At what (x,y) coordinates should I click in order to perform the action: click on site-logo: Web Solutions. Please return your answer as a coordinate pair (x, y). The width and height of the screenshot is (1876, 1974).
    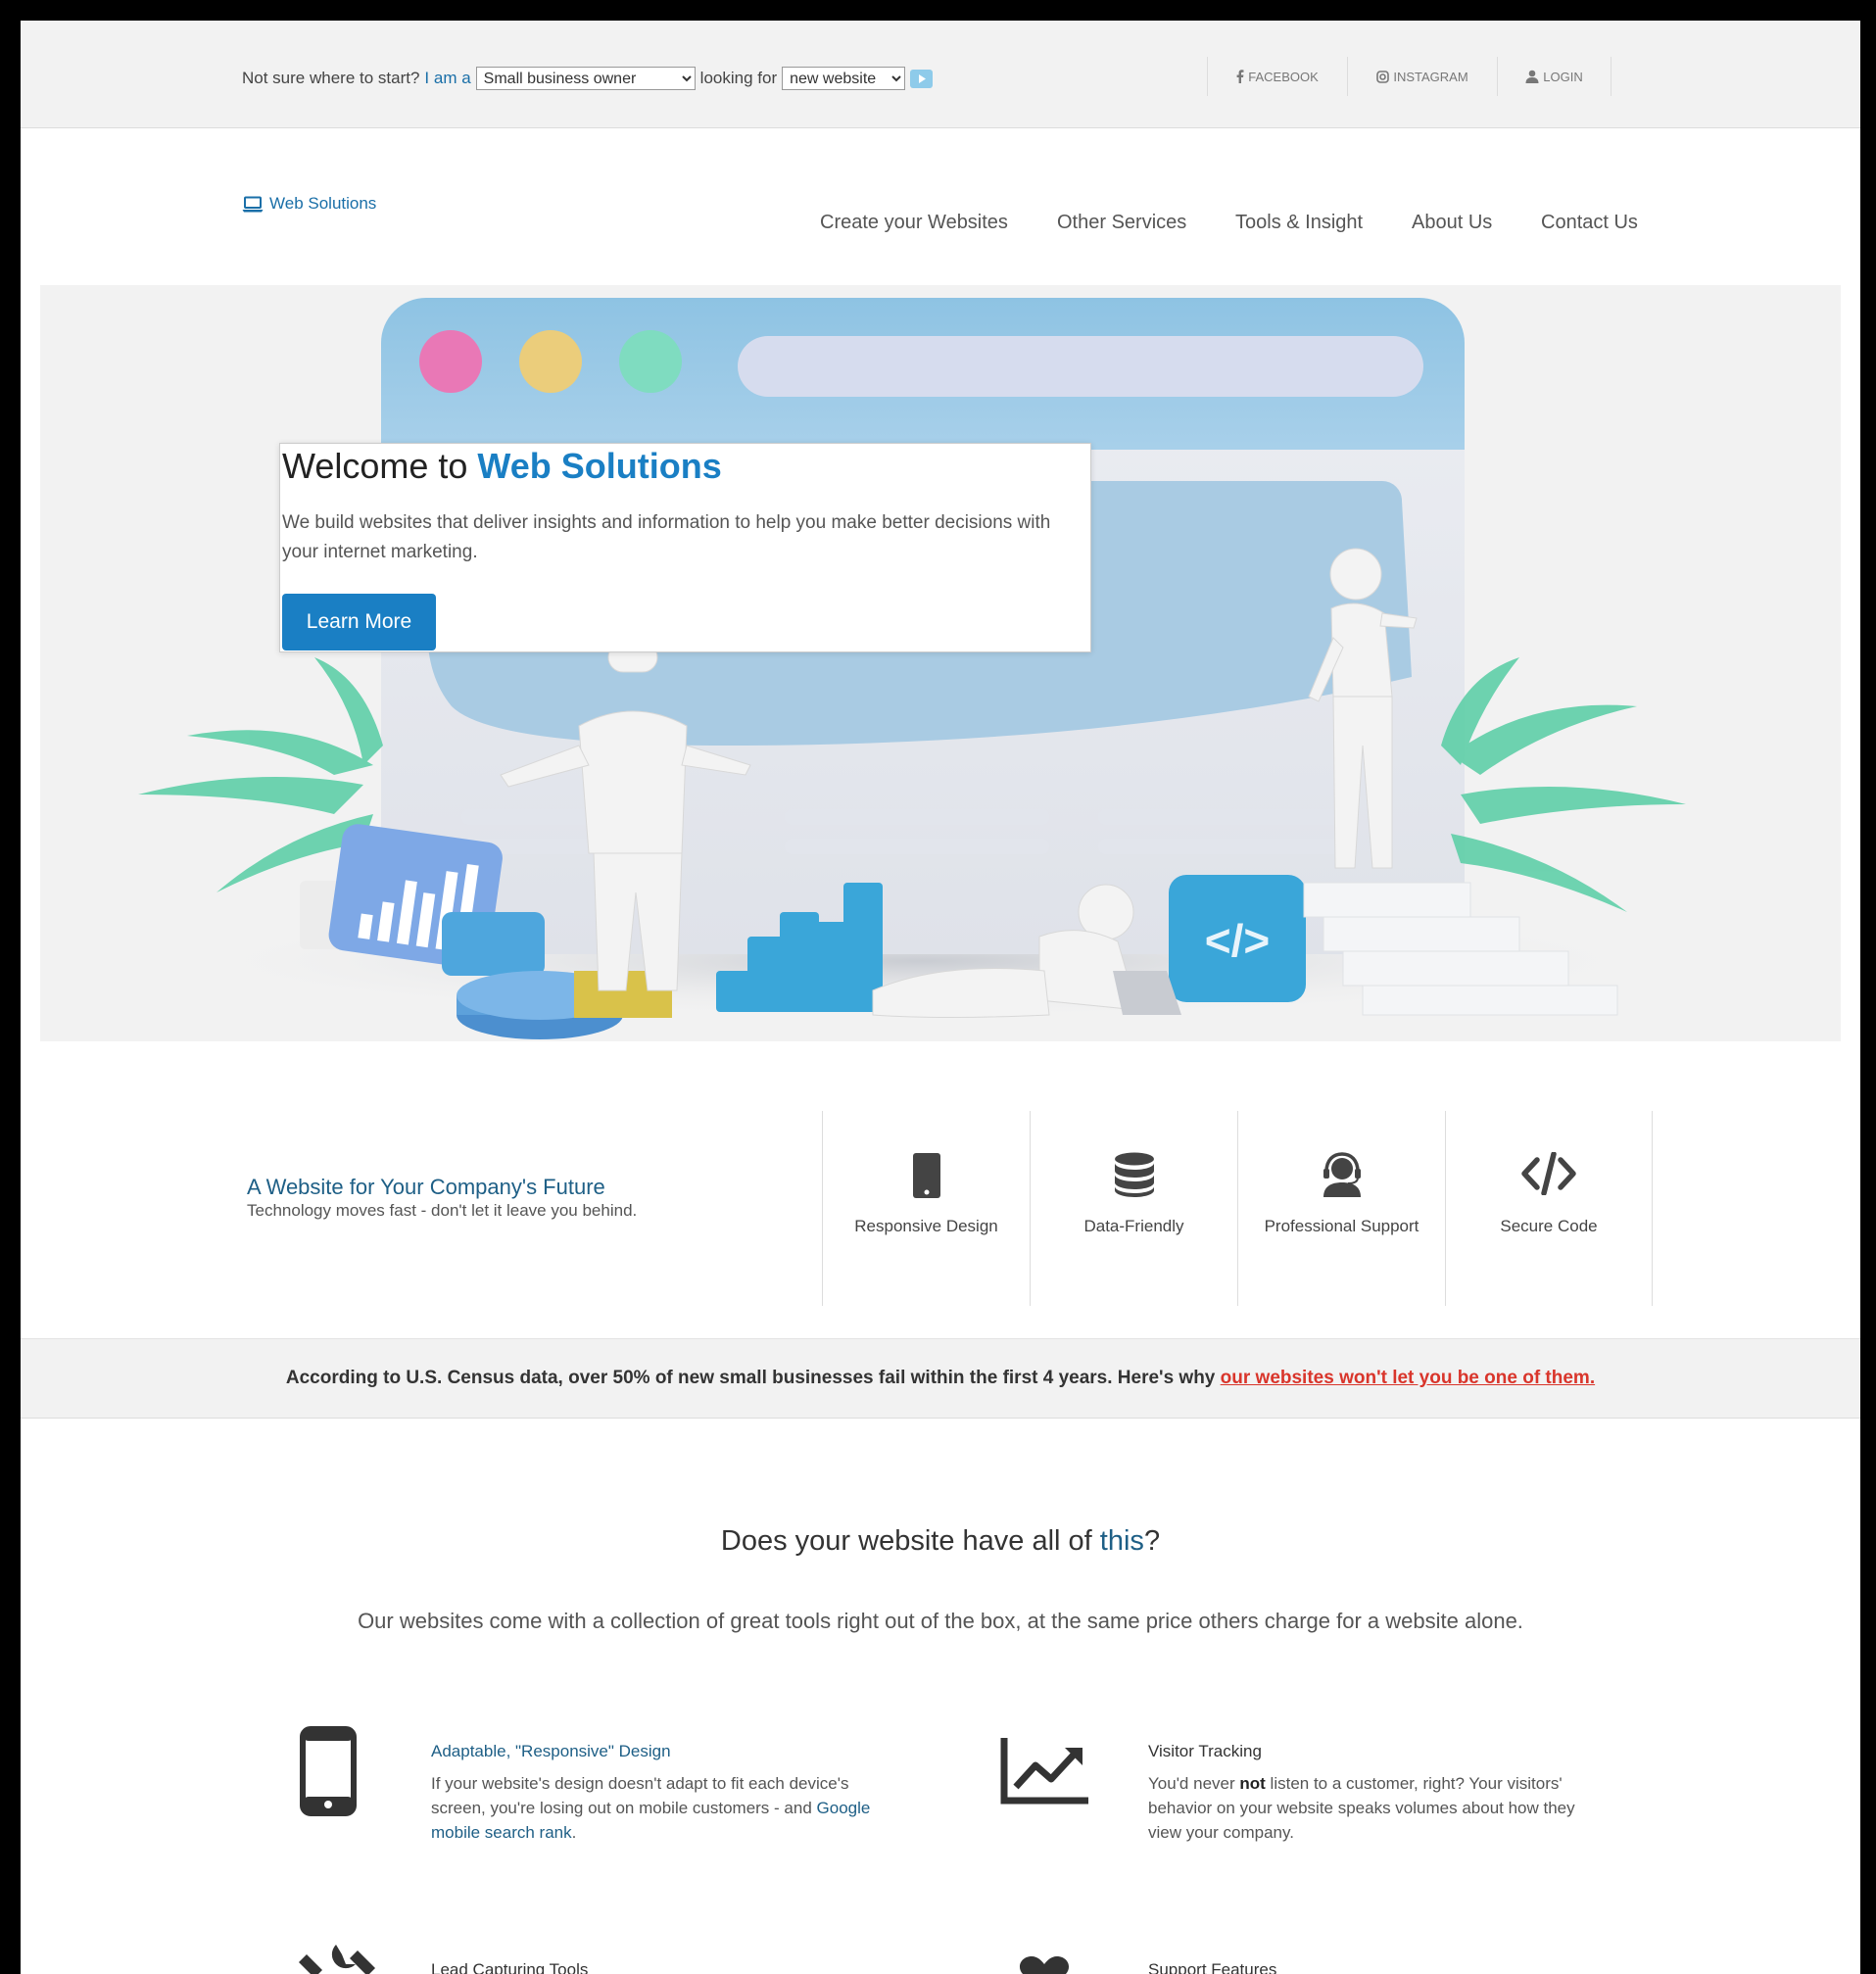
    Looking at the image, I should click on (309, 204).